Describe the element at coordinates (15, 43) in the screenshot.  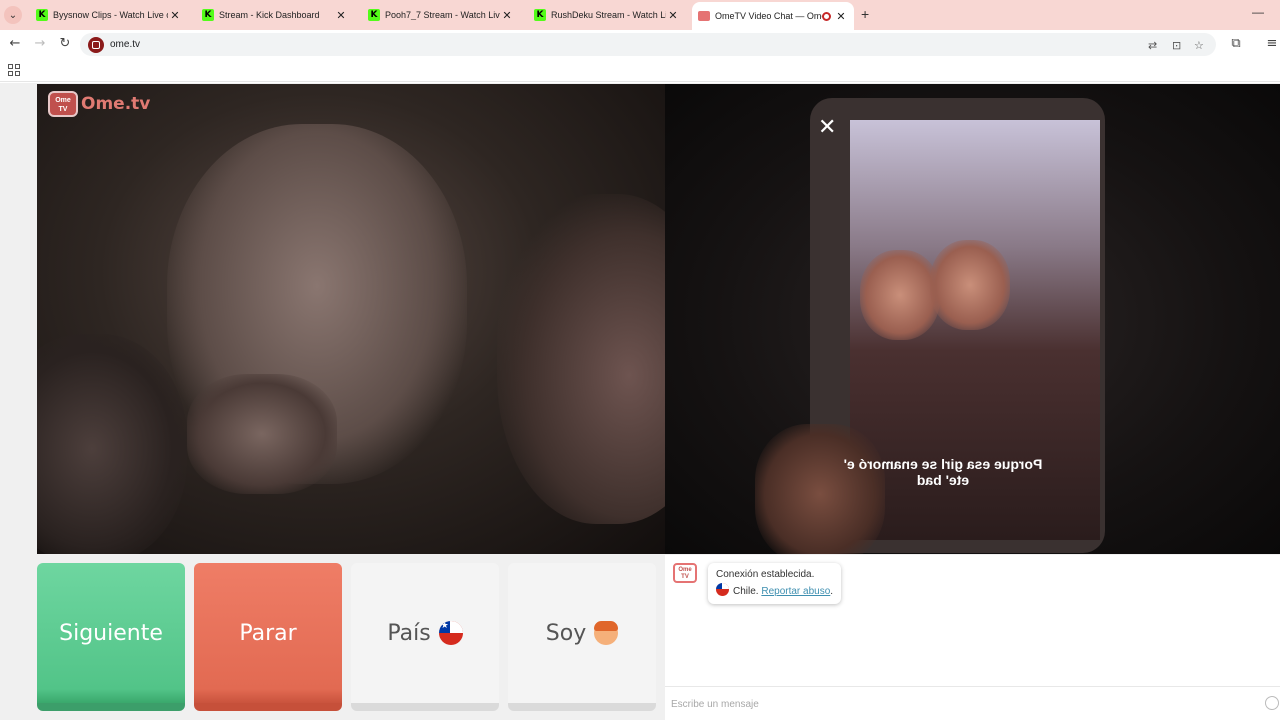
I see `back-arrow-icon: ←` at that location.